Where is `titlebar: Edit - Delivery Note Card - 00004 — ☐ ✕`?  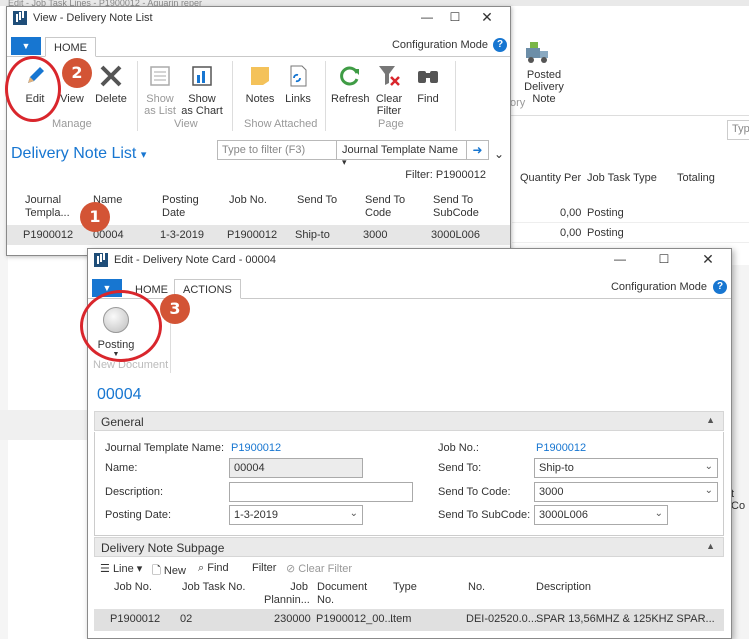 titlebar: Edit - Delivery Note Card - 00004 — ☐ ✕ is located at coordinates (409, 260).